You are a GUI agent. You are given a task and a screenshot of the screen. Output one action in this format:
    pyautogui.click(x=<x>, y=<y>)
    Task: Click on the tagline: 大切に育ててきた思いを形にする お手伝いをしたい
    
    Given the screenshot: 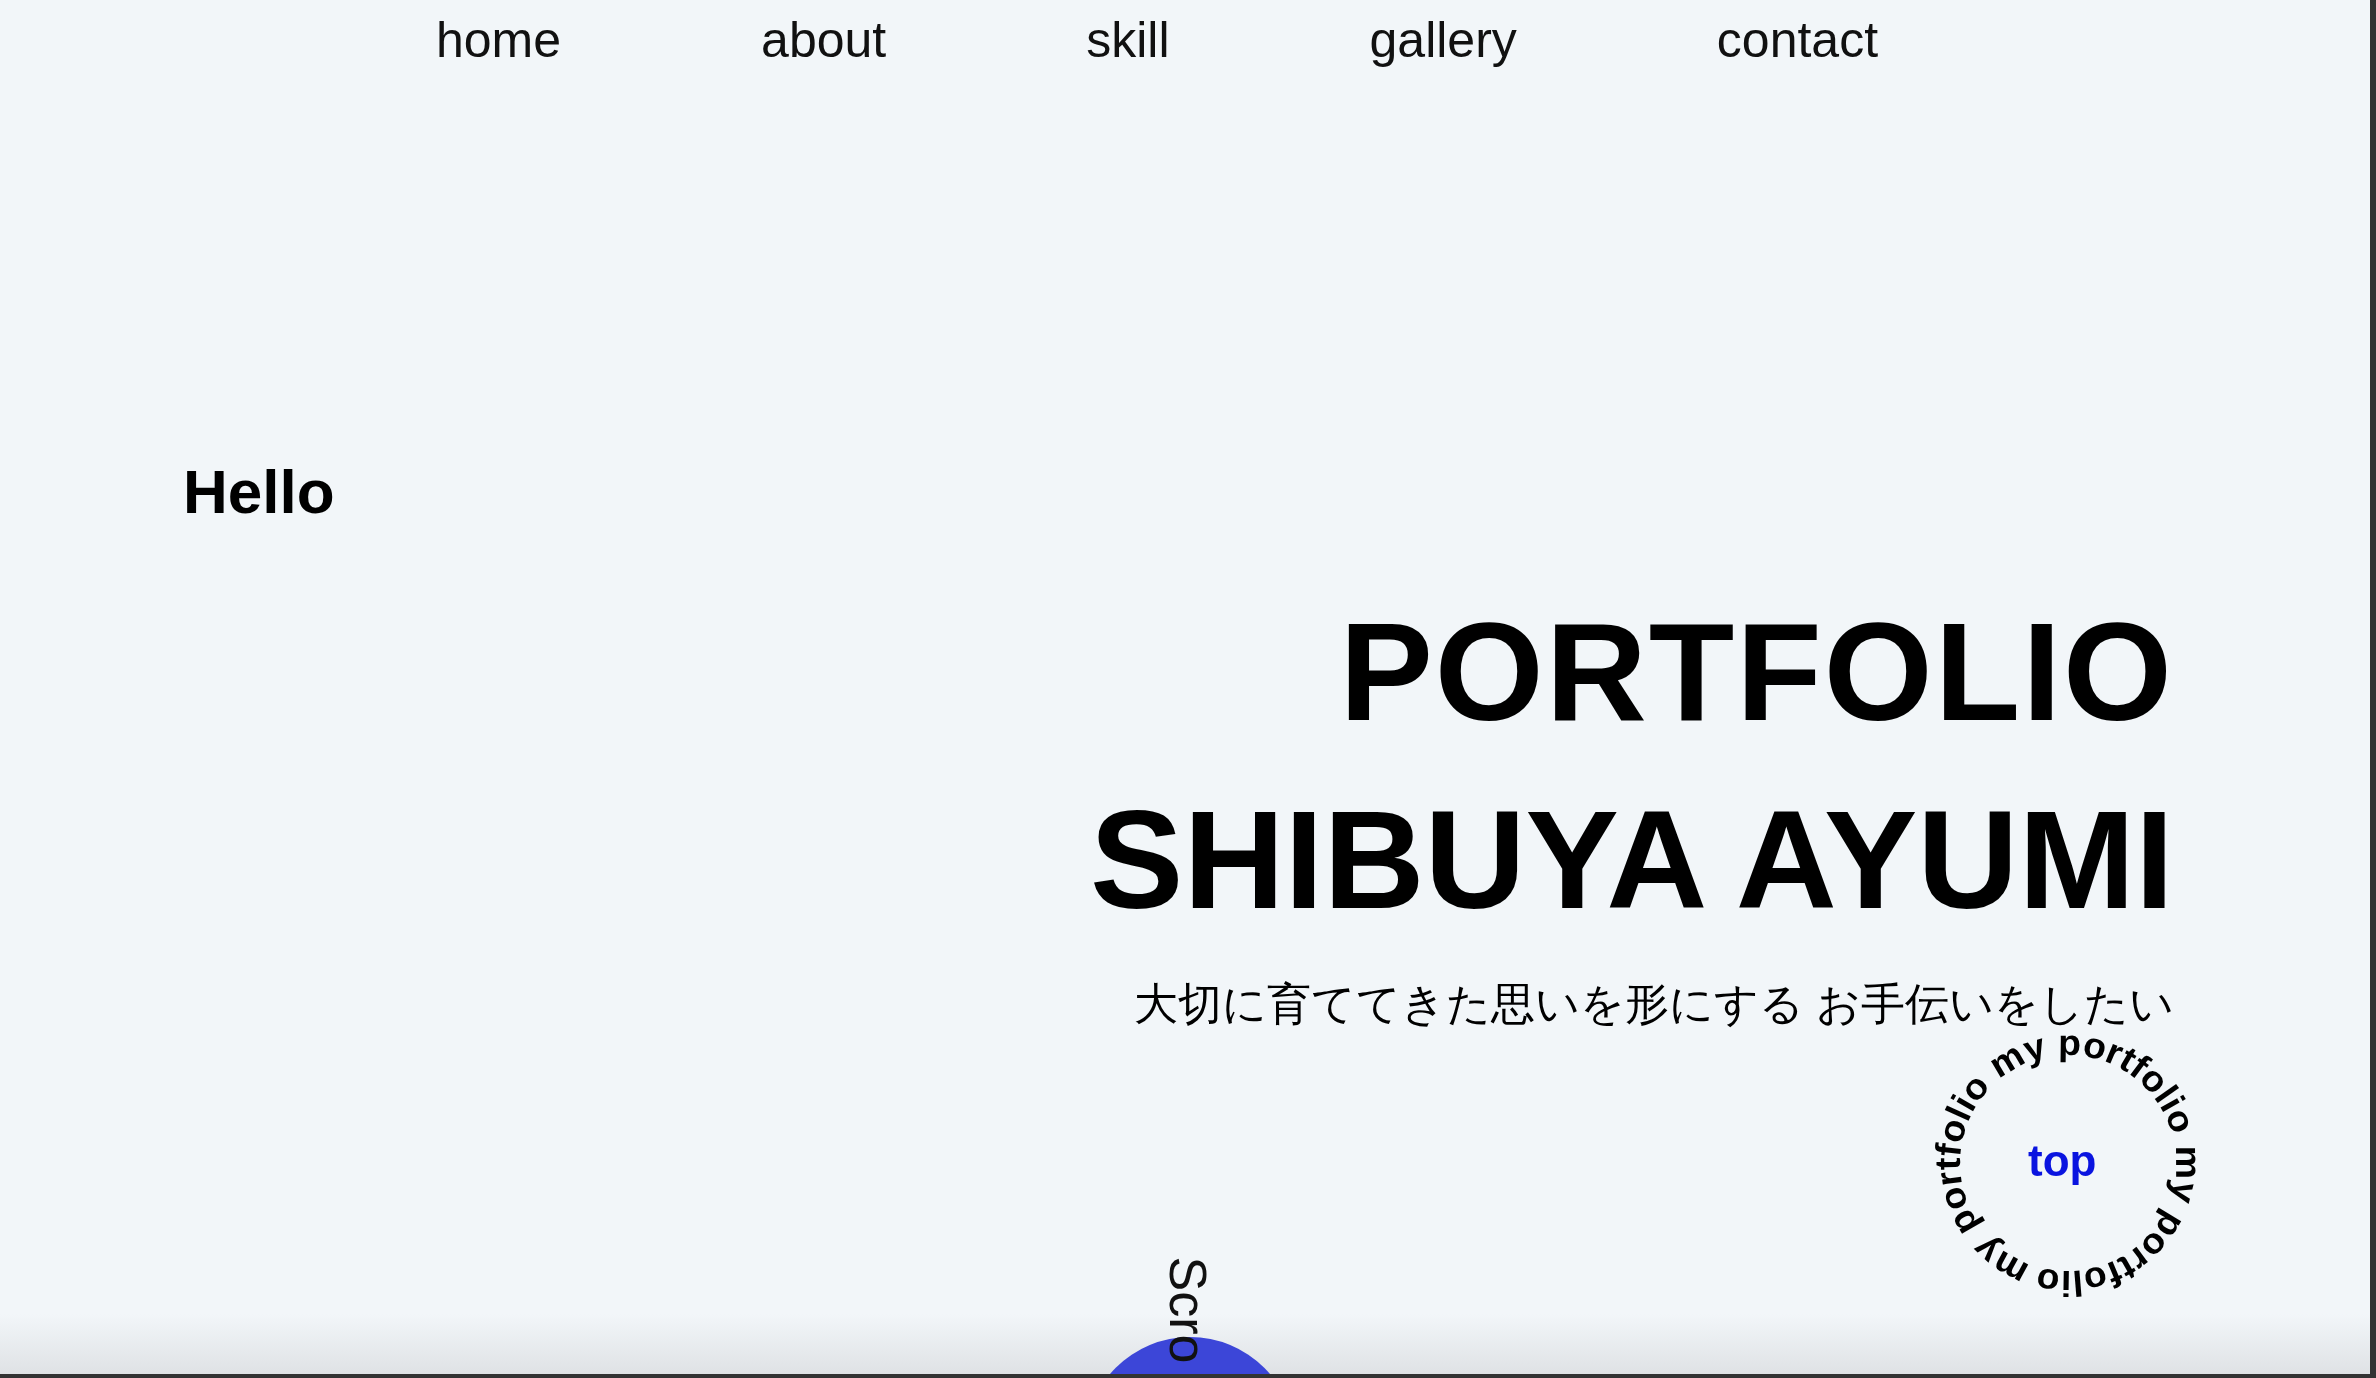 What is the action you would take?
    pyautogui.click(x=1653, y=1004)
    